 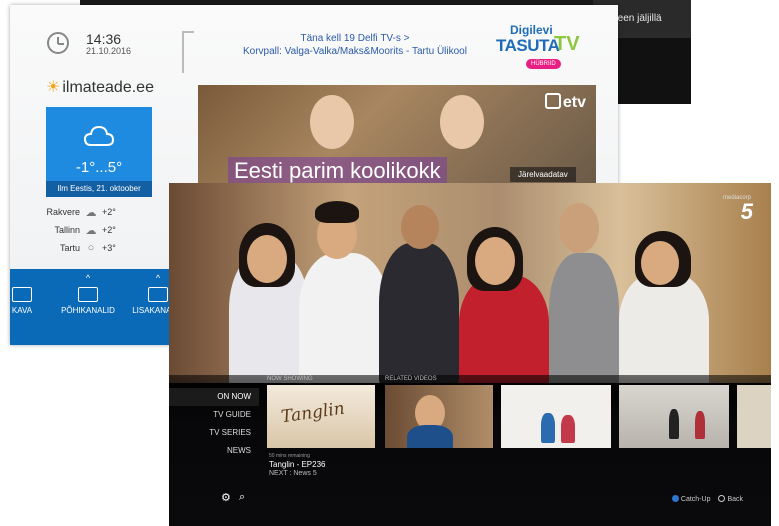 I want to click on chevron-up-icon, so click(x=26, y=278).